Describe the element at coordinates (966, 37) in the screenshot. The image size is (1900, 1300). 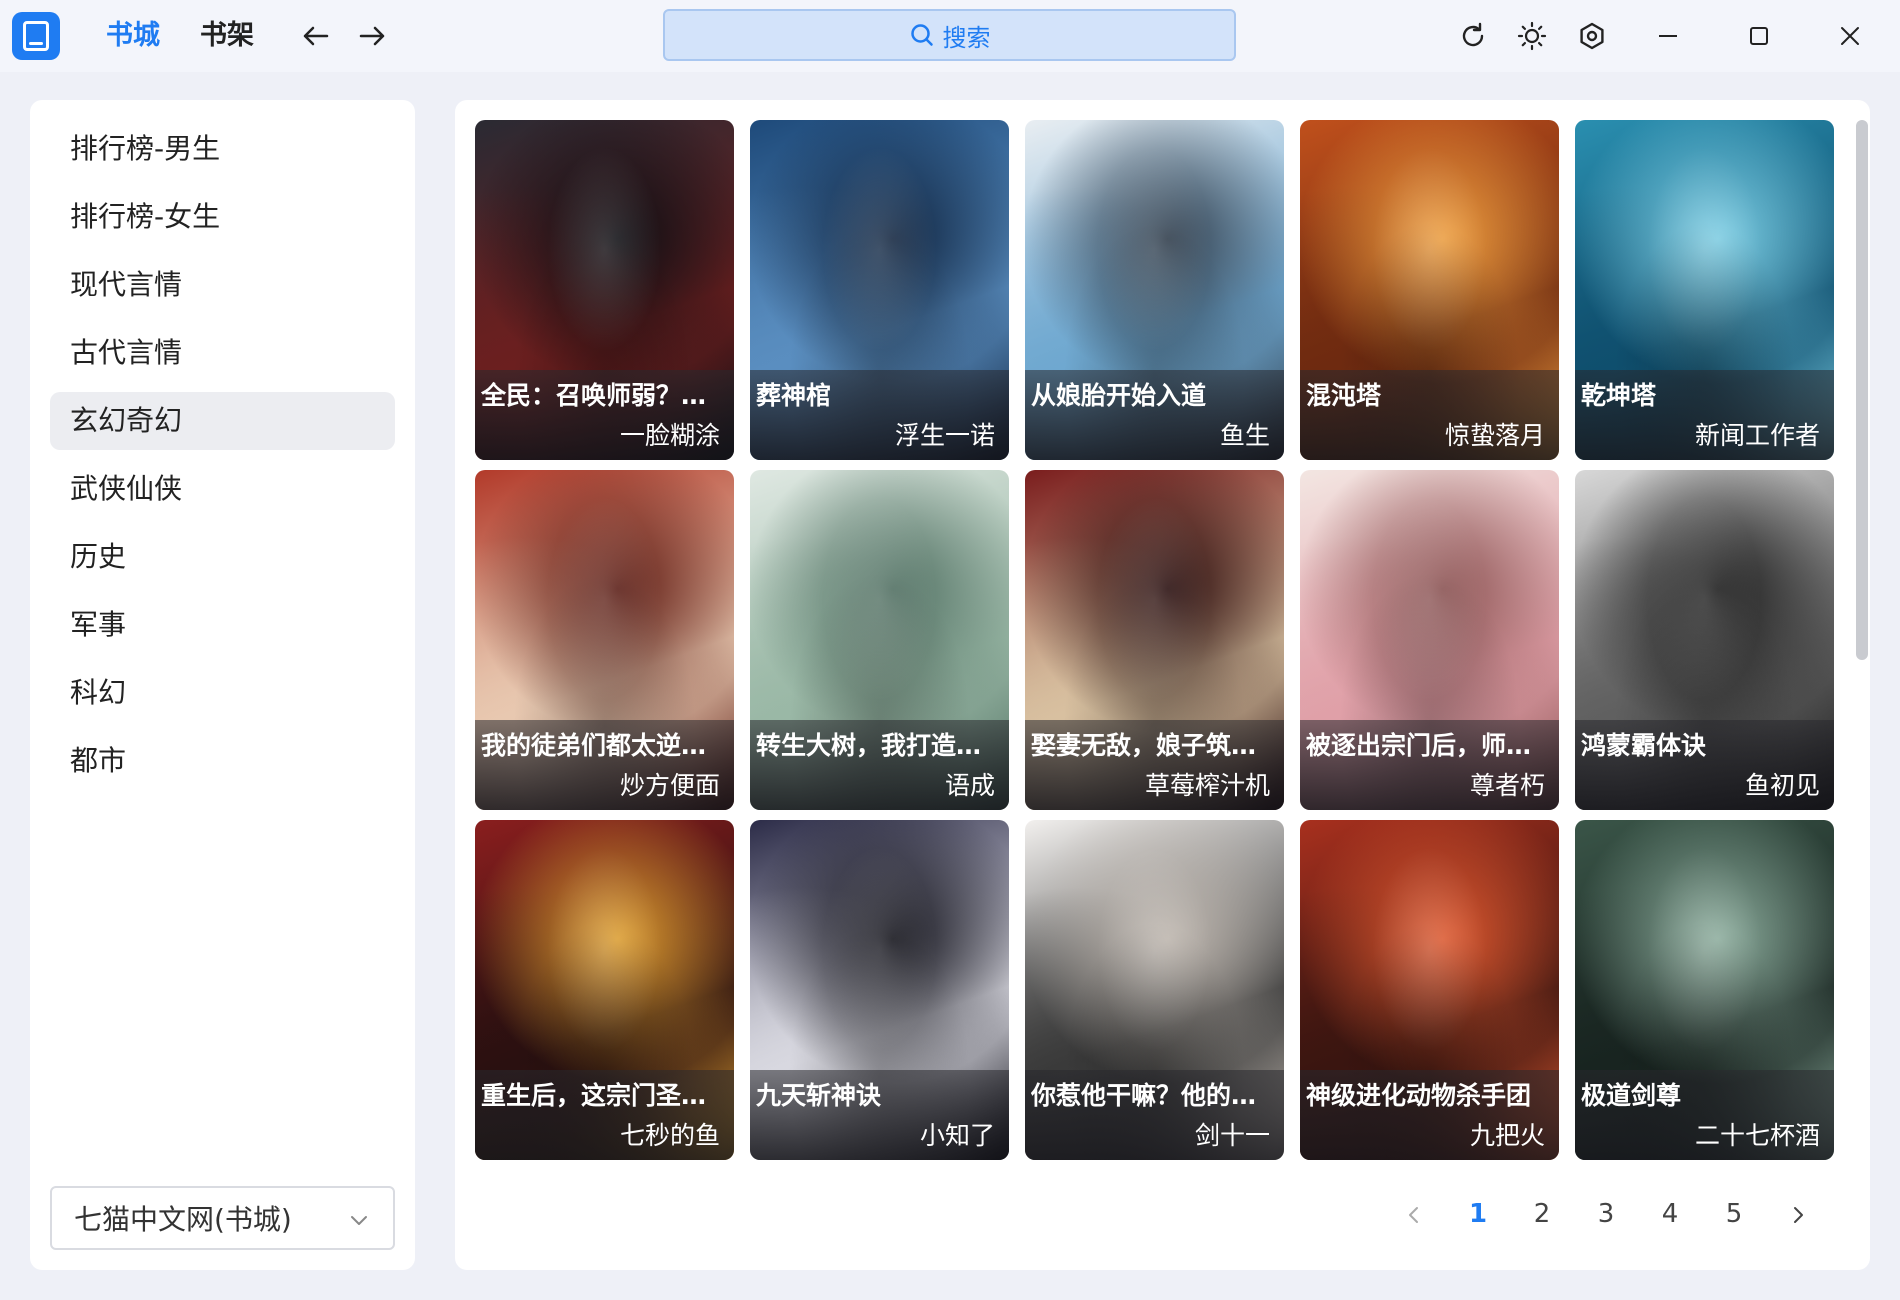
I see `search-label: 搜索` at that location.